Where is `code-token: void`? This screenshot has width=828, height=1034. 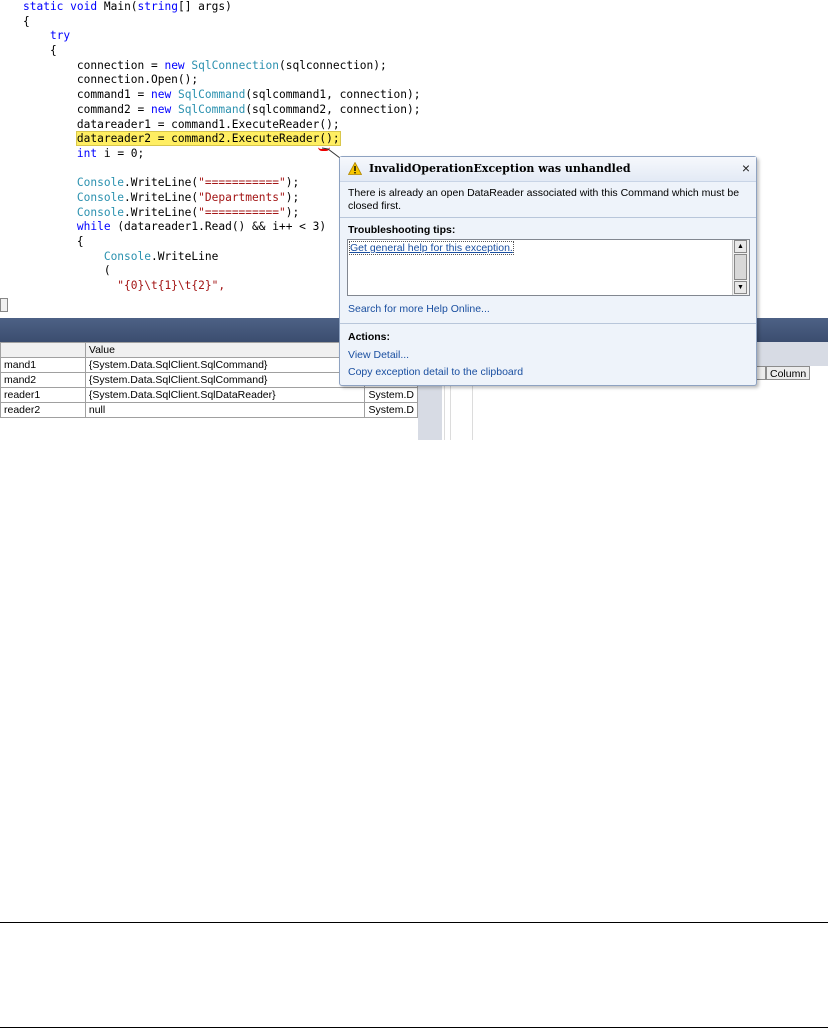 code-token: void is located at coordinates (84, 6).